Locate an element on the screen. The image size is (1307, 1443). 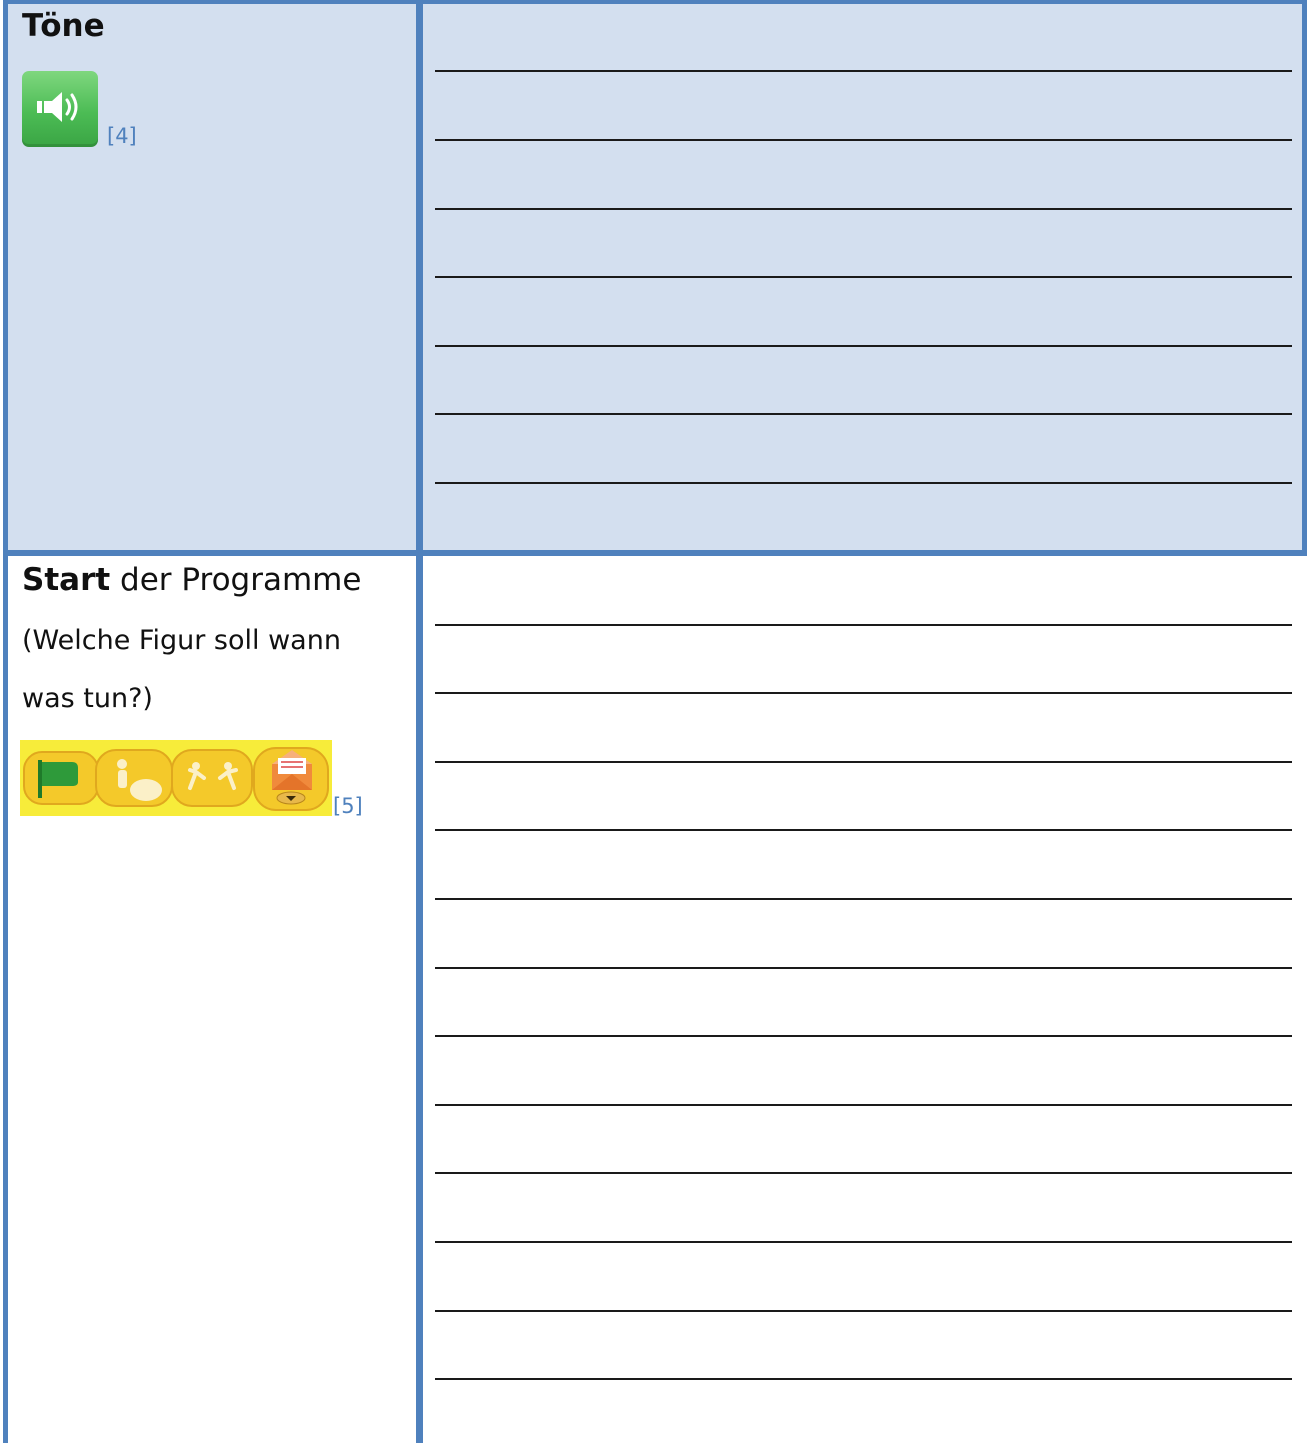
section-title-start-bold: Start is located at coordinates (66, 580).